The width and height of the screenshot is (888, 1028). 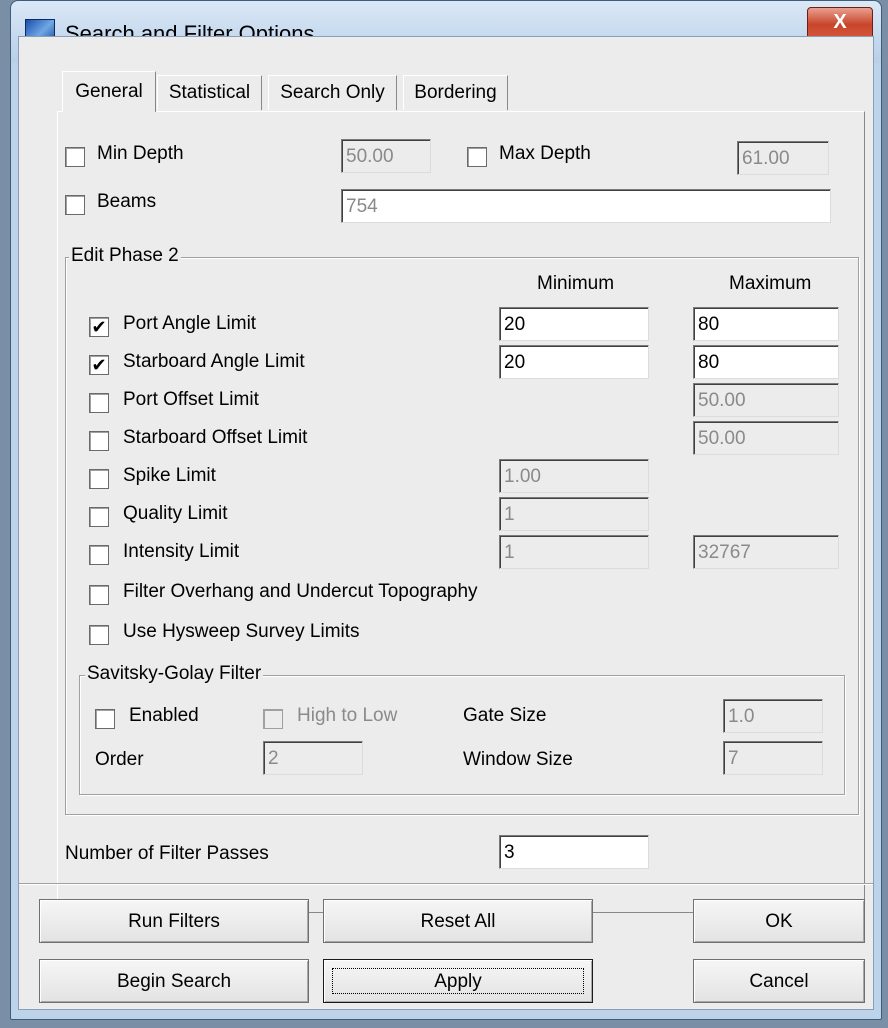 What do you see at coordinates (783, 158) in the screenshot?
I see `max-depth-field: 61.00` at bounding box center [783, 158].